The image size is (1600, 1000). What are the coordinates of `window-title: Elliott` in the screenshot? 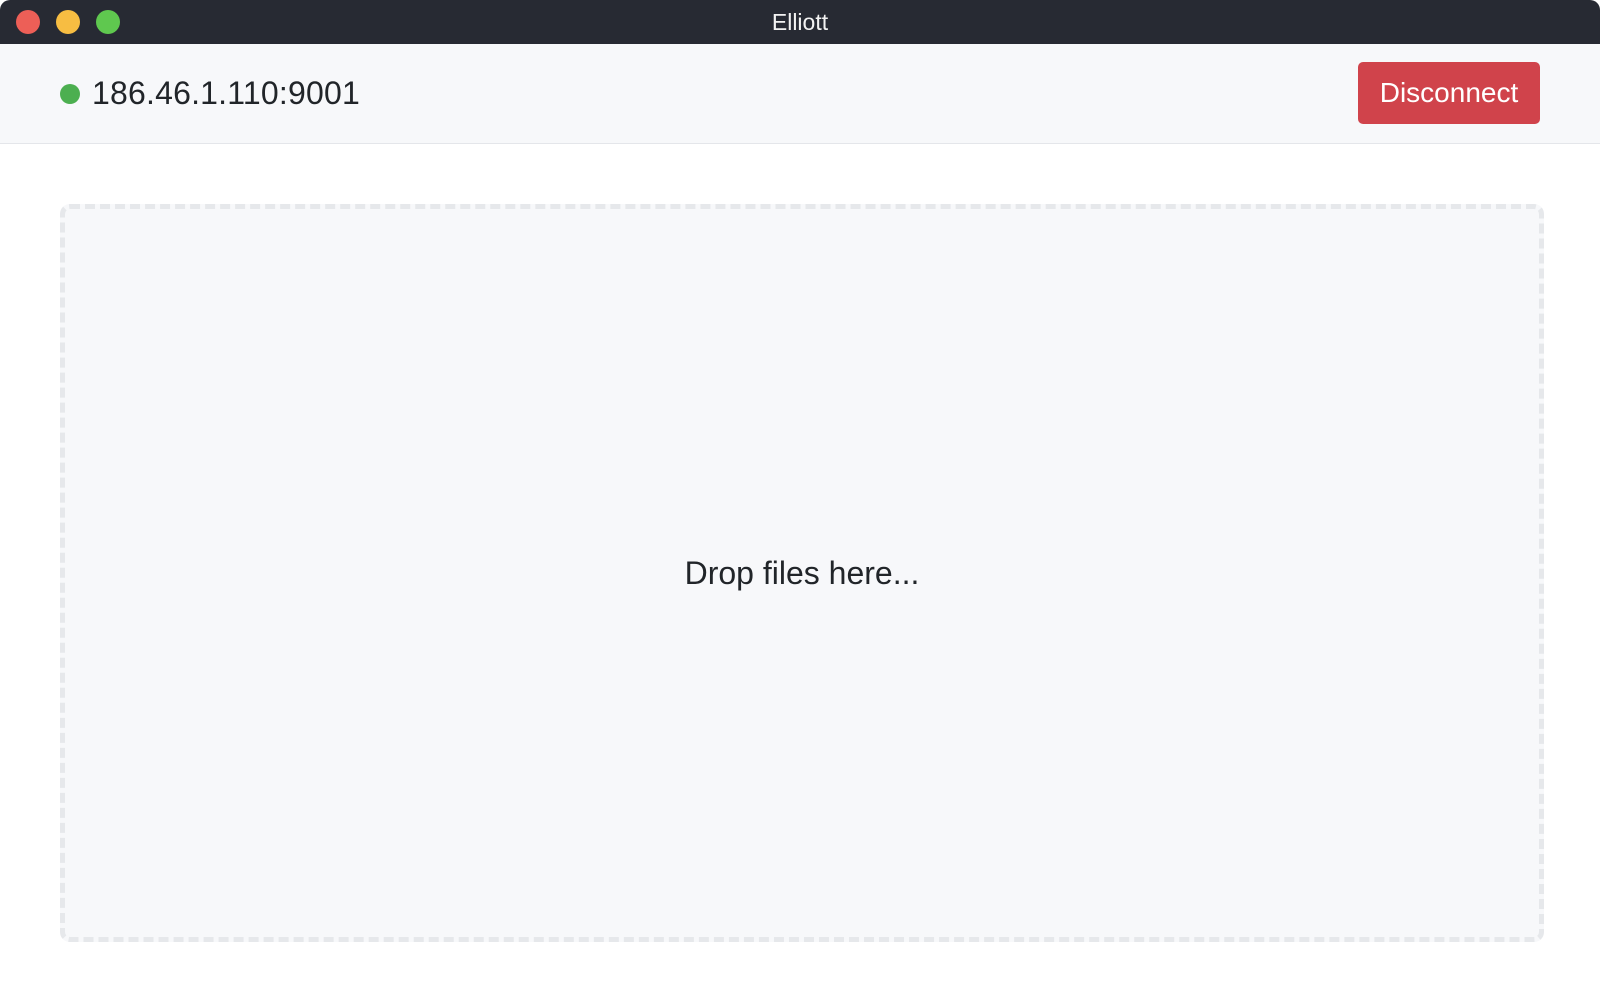 It's located at (800, 22).